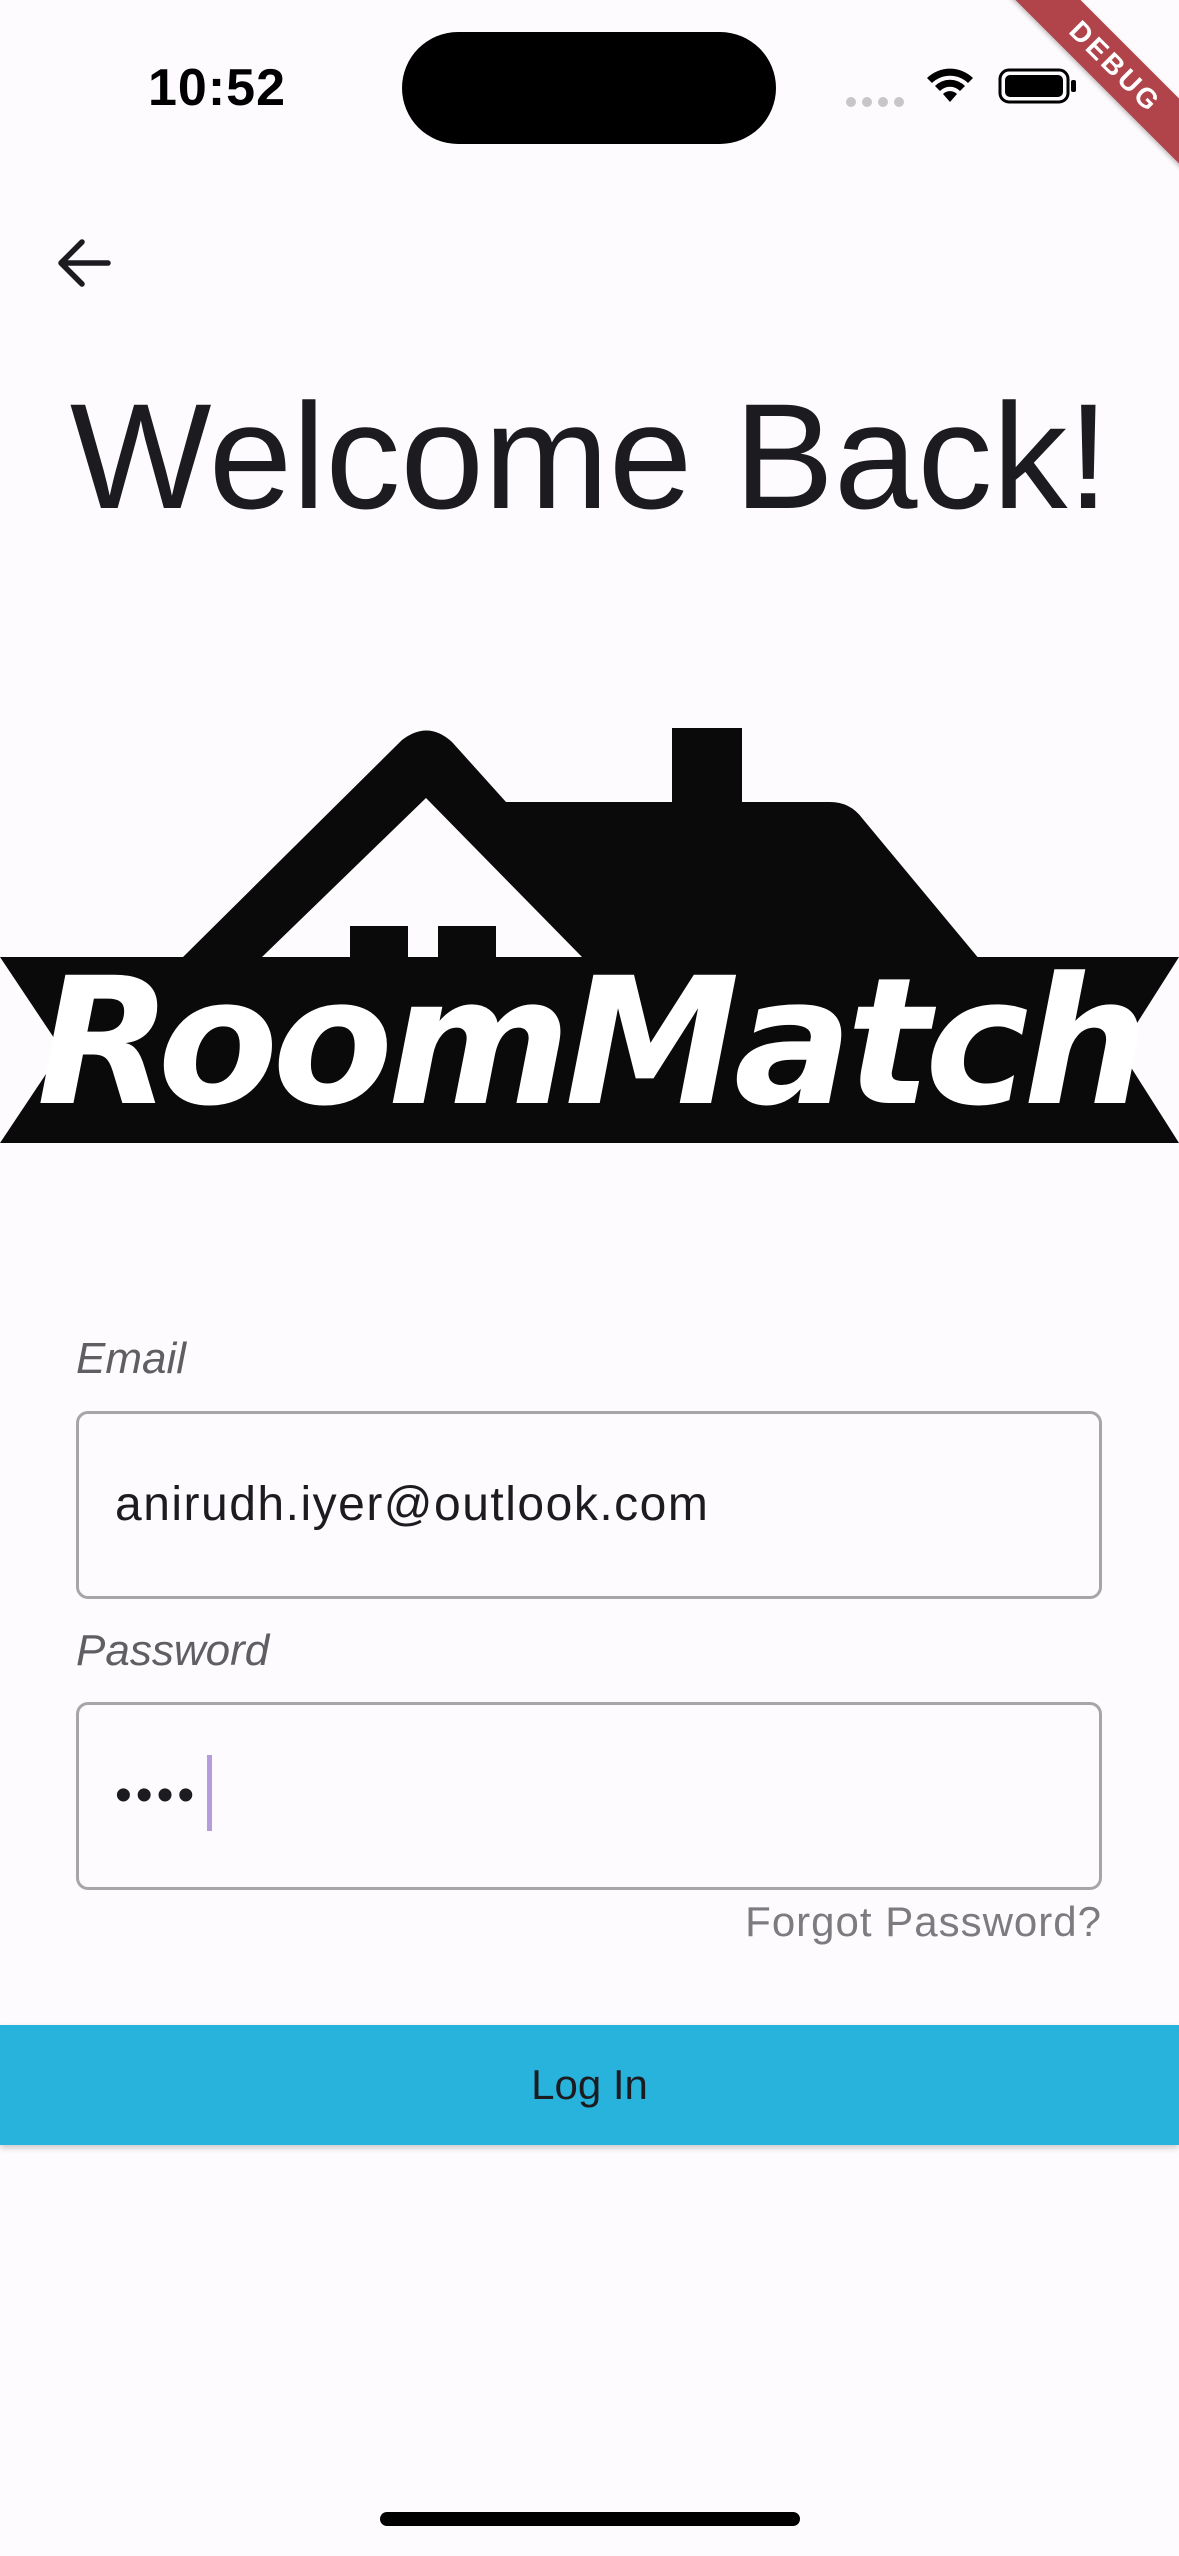 This screenshot has height=2556, width=1179. I want to click on login-button: Log In, so click(589, 2085).